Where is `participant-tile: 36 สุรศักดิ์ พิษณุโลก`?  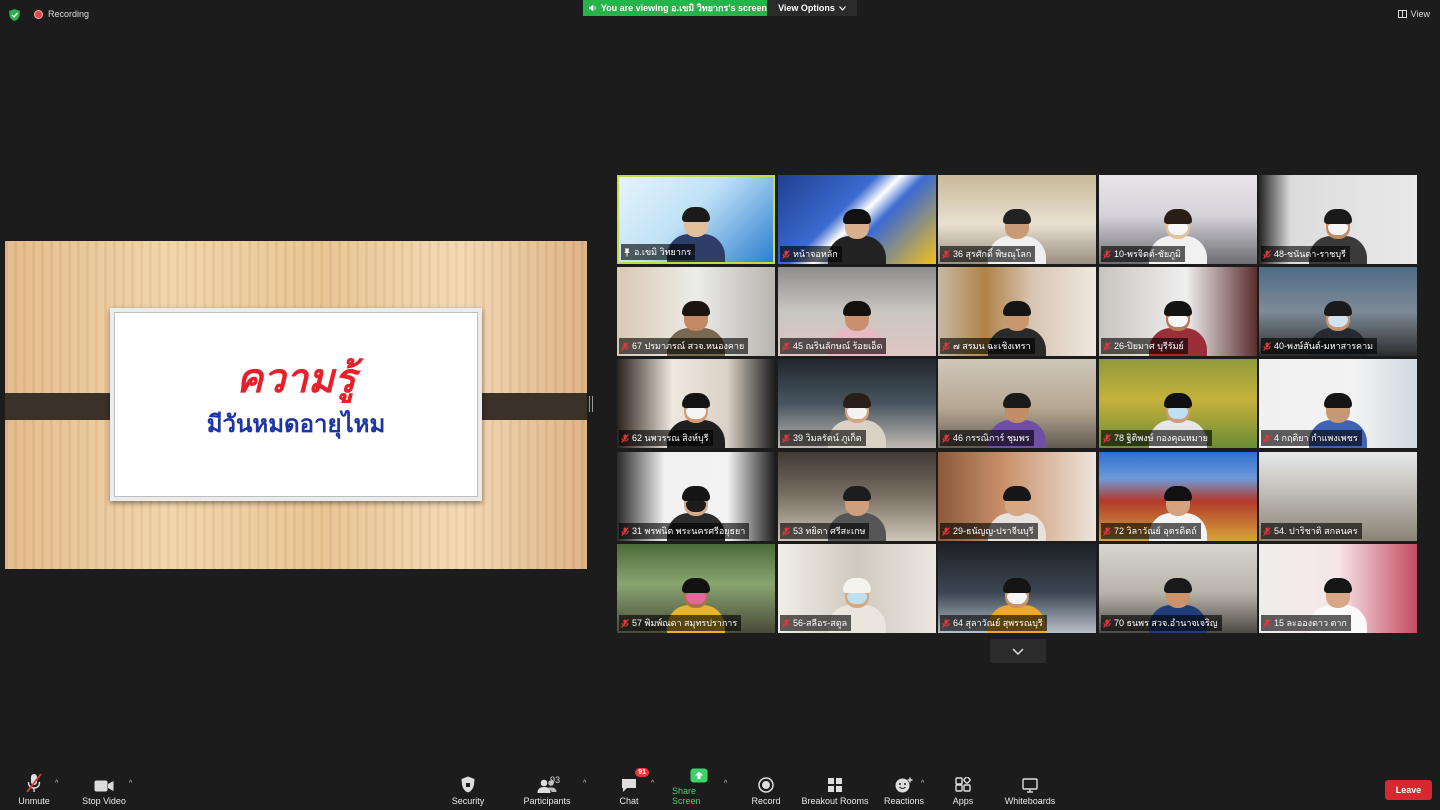
participant-tile: 36 สุรศักดิ์ พิษณุโลก is located at coordinates (1017, 219).